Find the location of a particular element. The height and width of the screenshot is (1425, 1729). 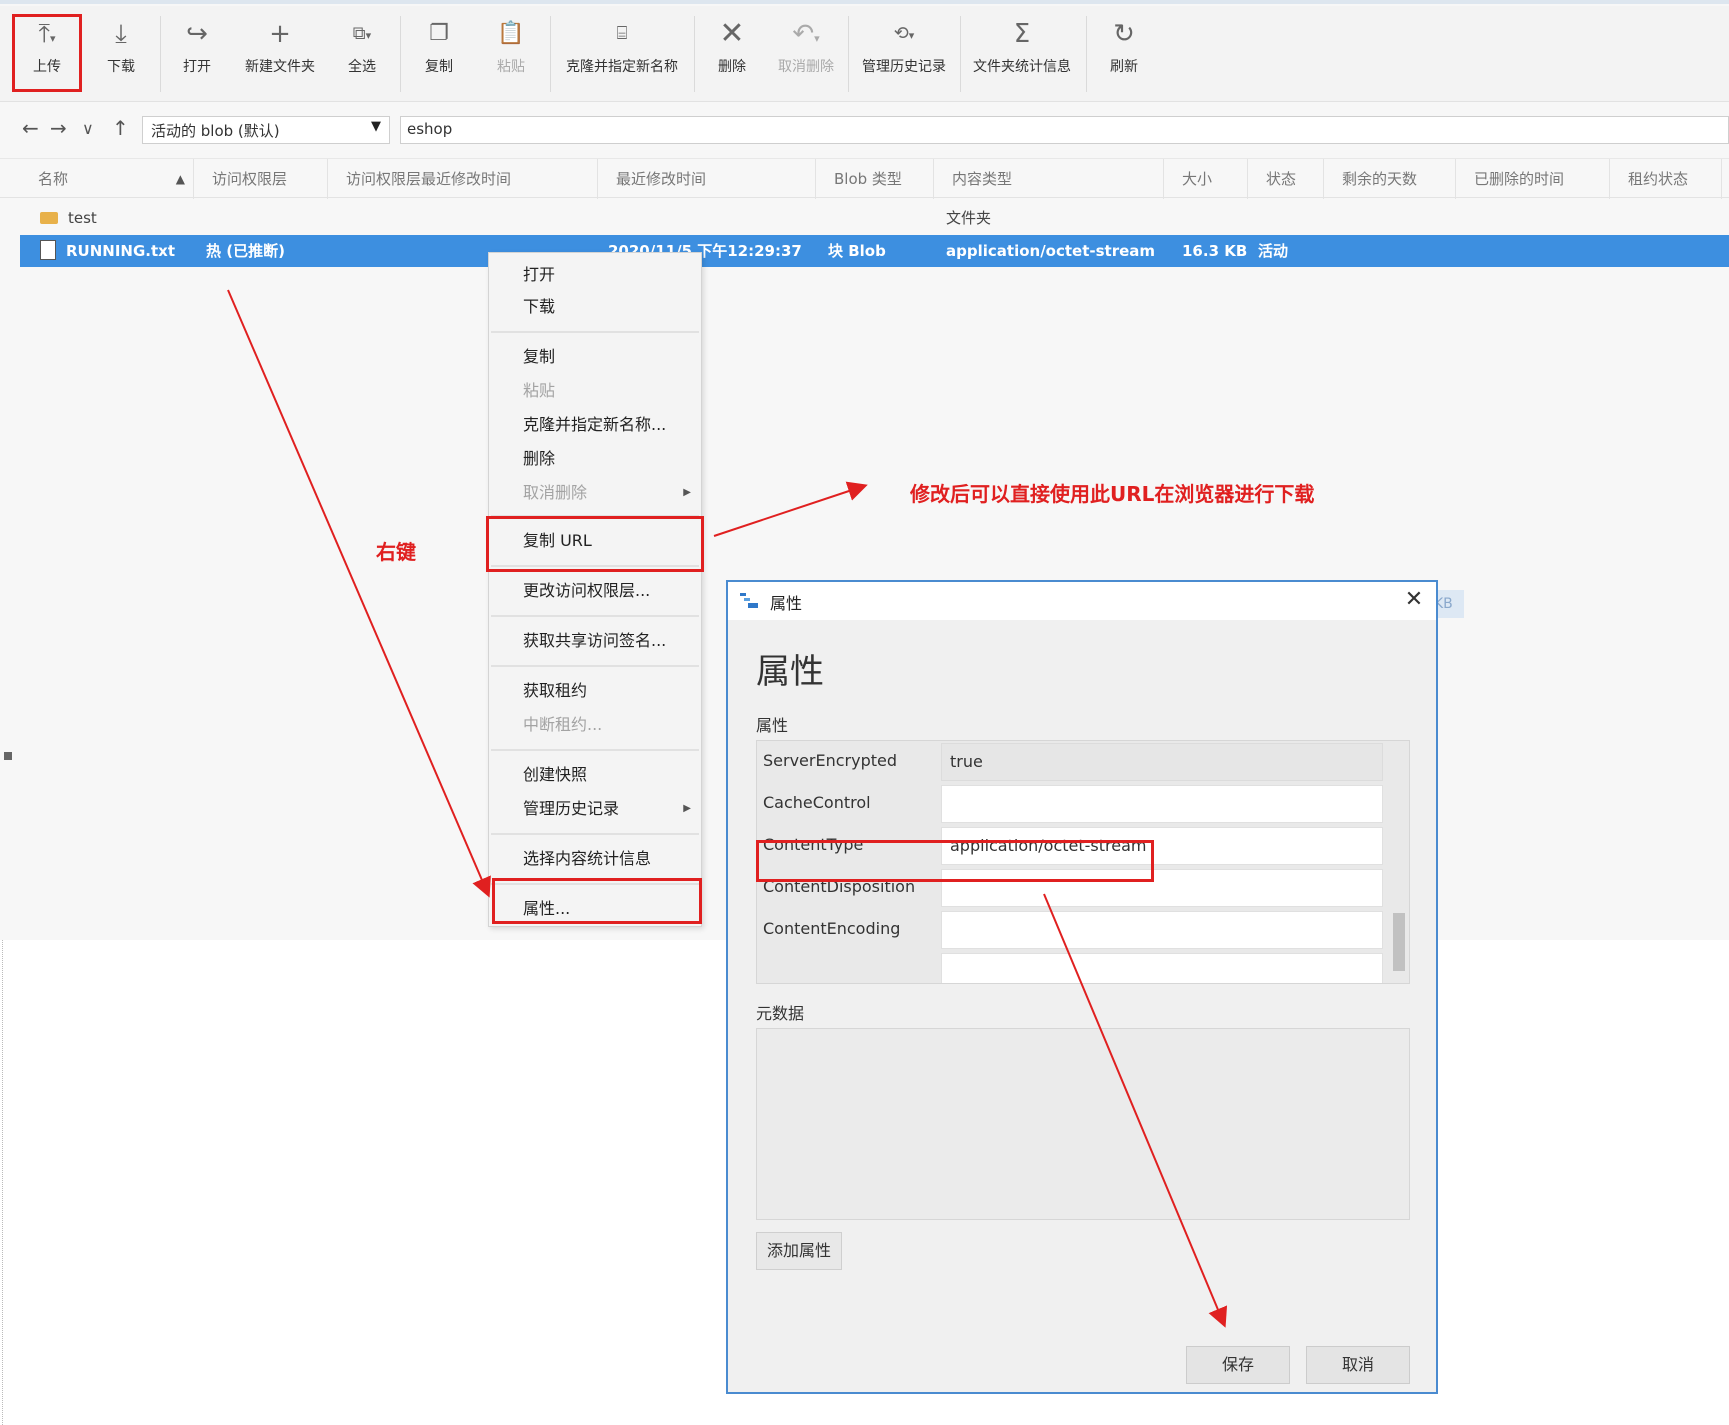

blob-type-cell: 块 Blob is located at coordinates (857, 251).